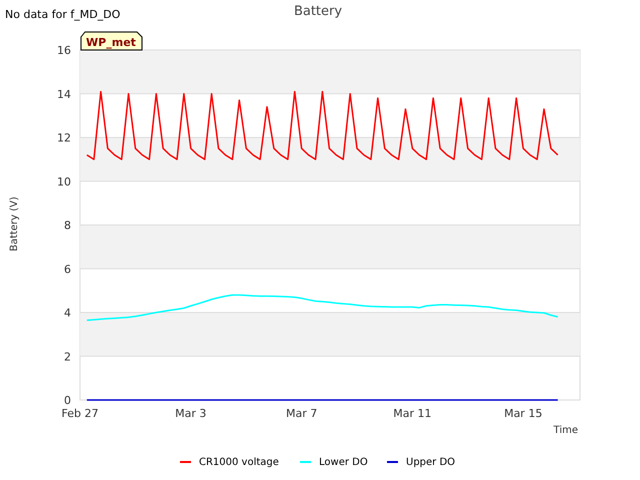 The image size is (640, 480). I want to click on x-tick-label: Mar 3, so click(190, 413).